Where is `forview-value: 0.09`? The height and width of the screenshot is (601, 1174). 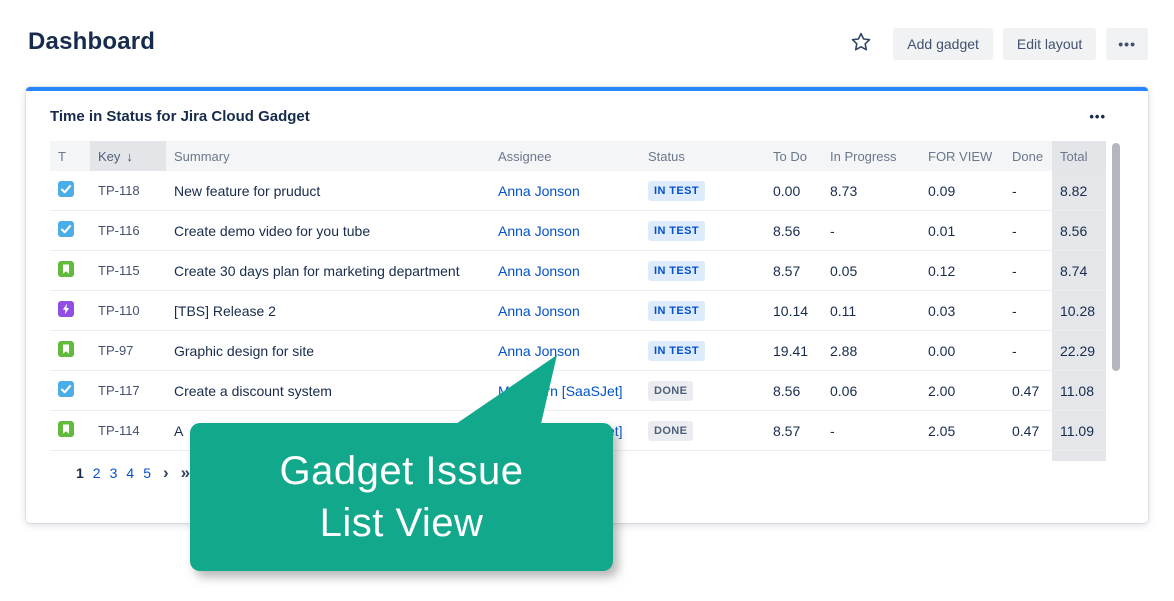 forview-value: 0.09 is located at coordinates (942, 190).